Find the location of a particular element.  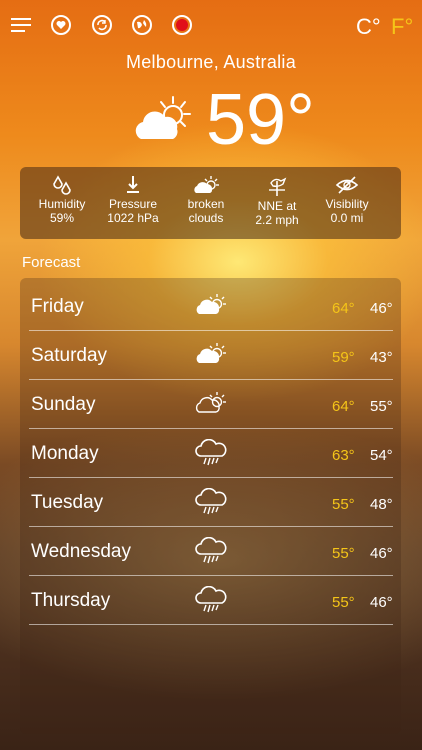

pressure-icon is located at coordinates (133, 184).